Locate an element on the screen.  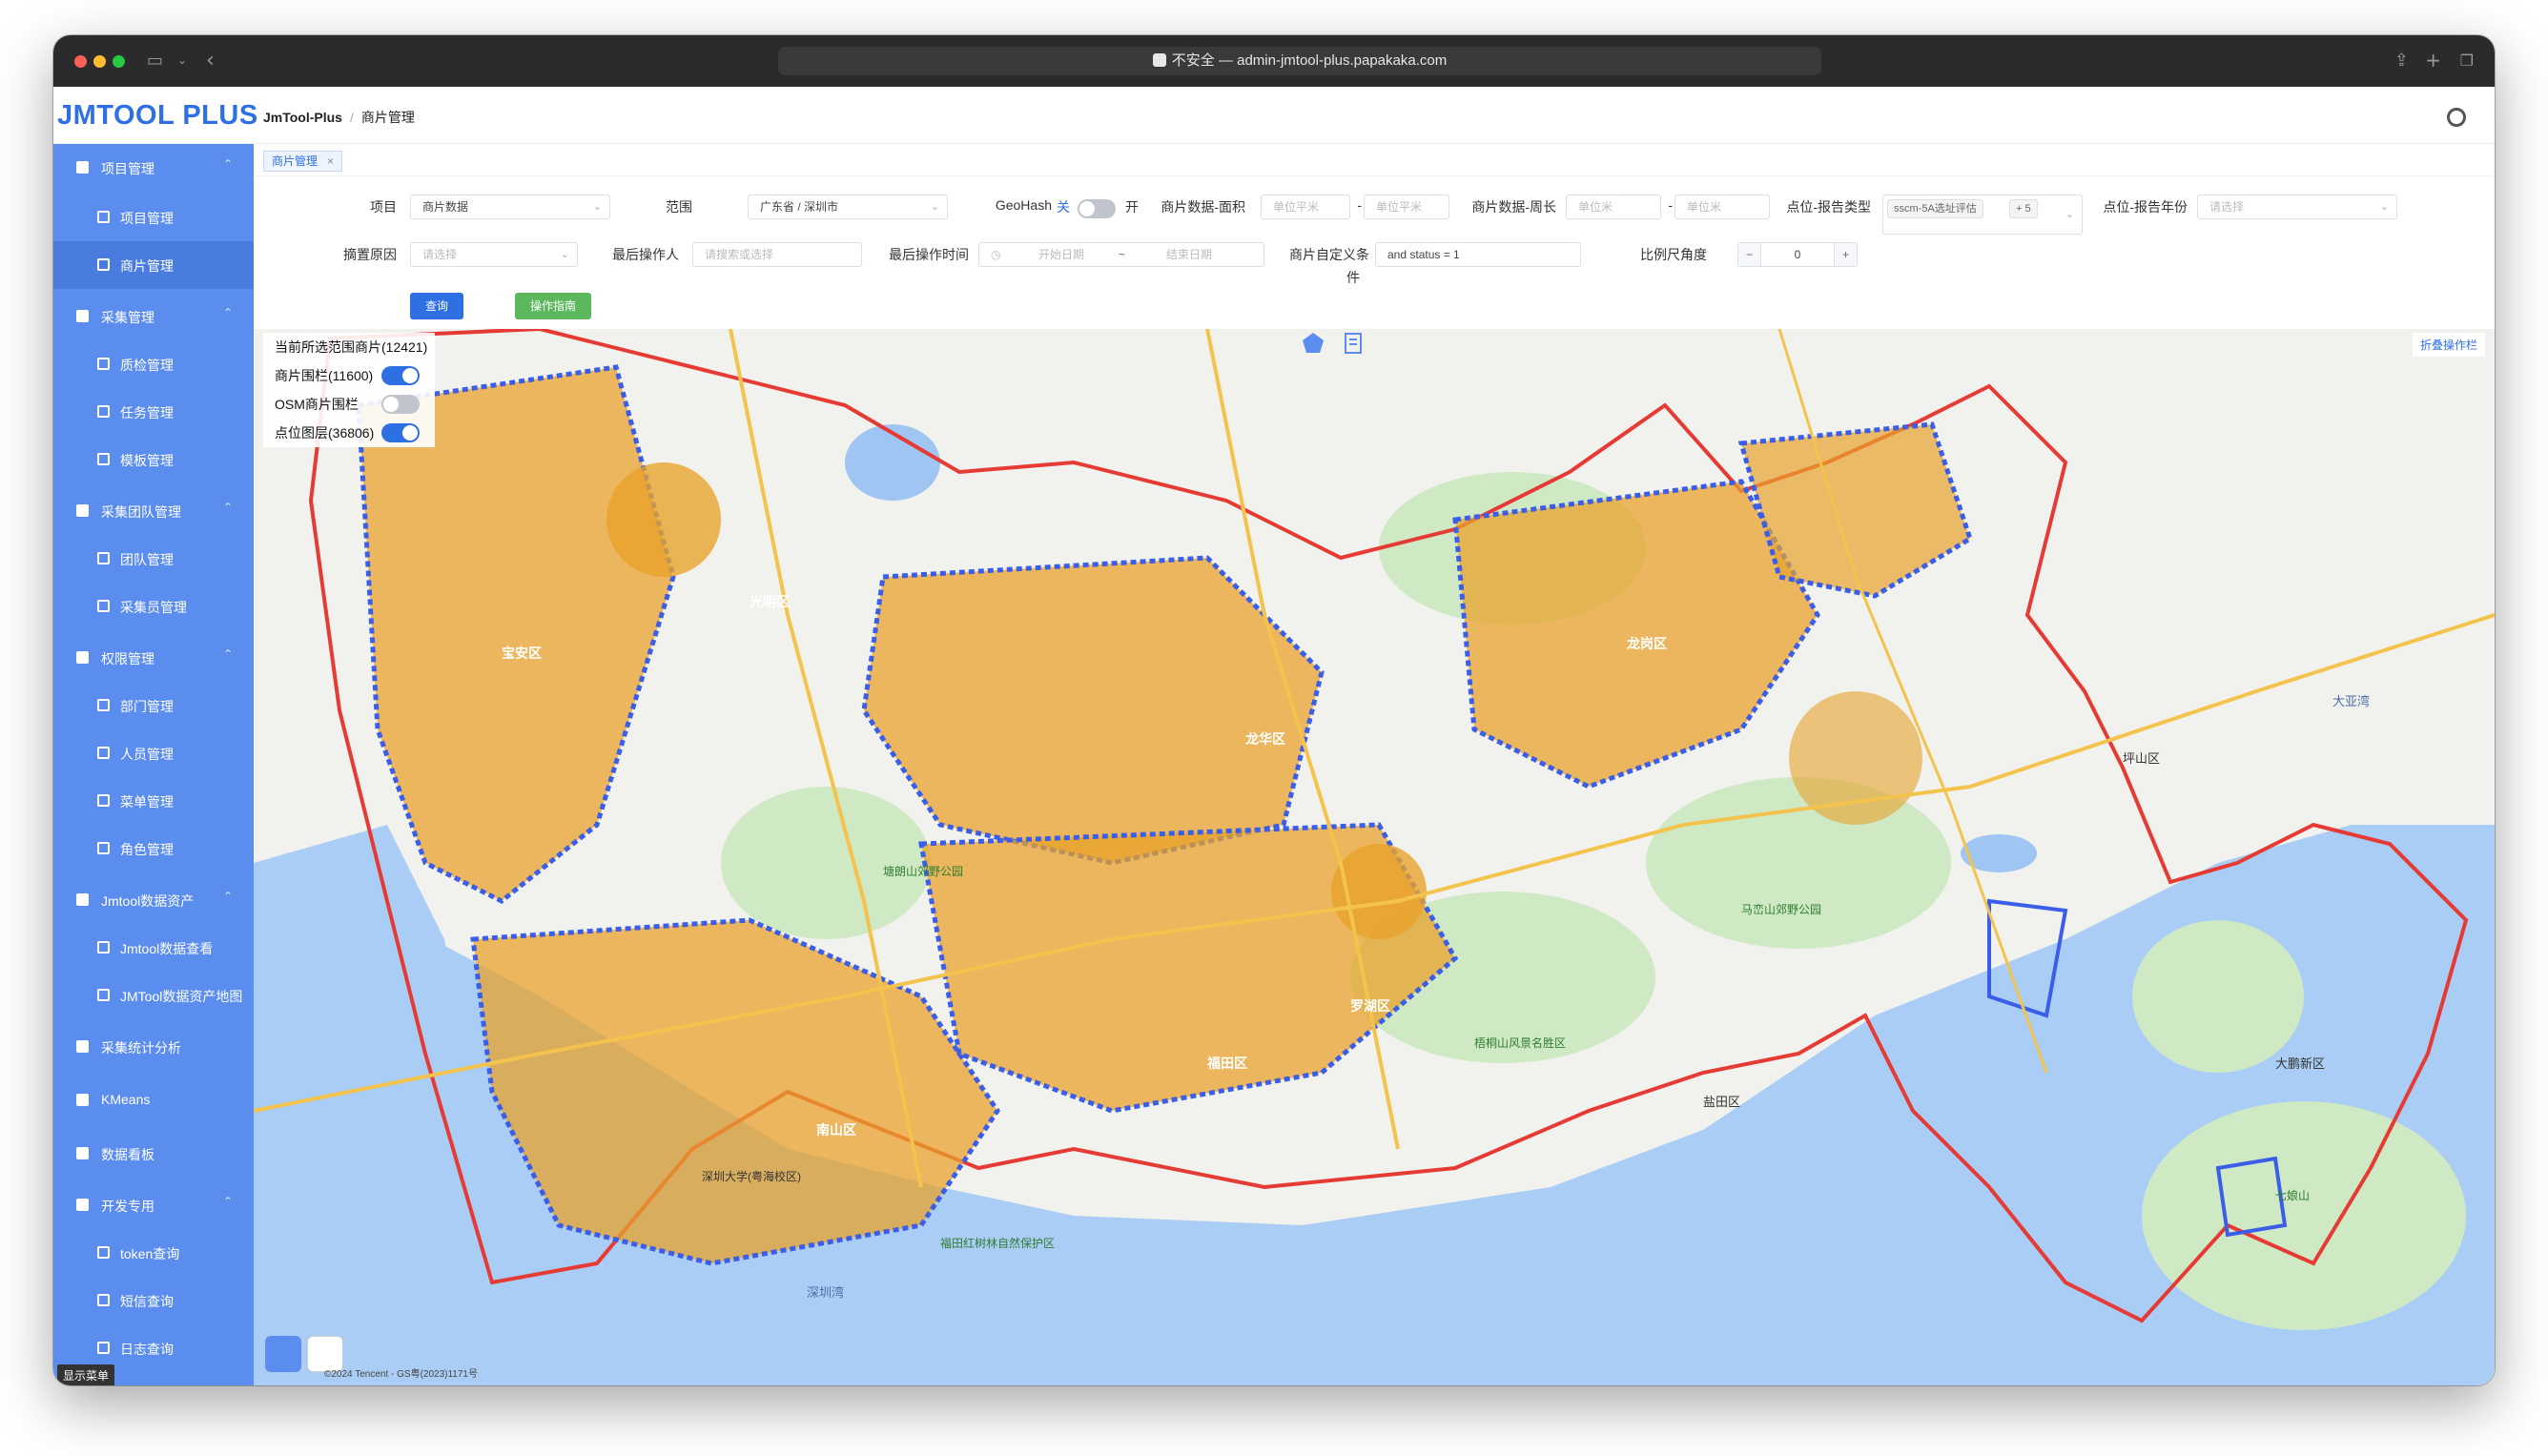
sidebar-group-dashboard: 数据看板 is located at coordinates (153, 1154).